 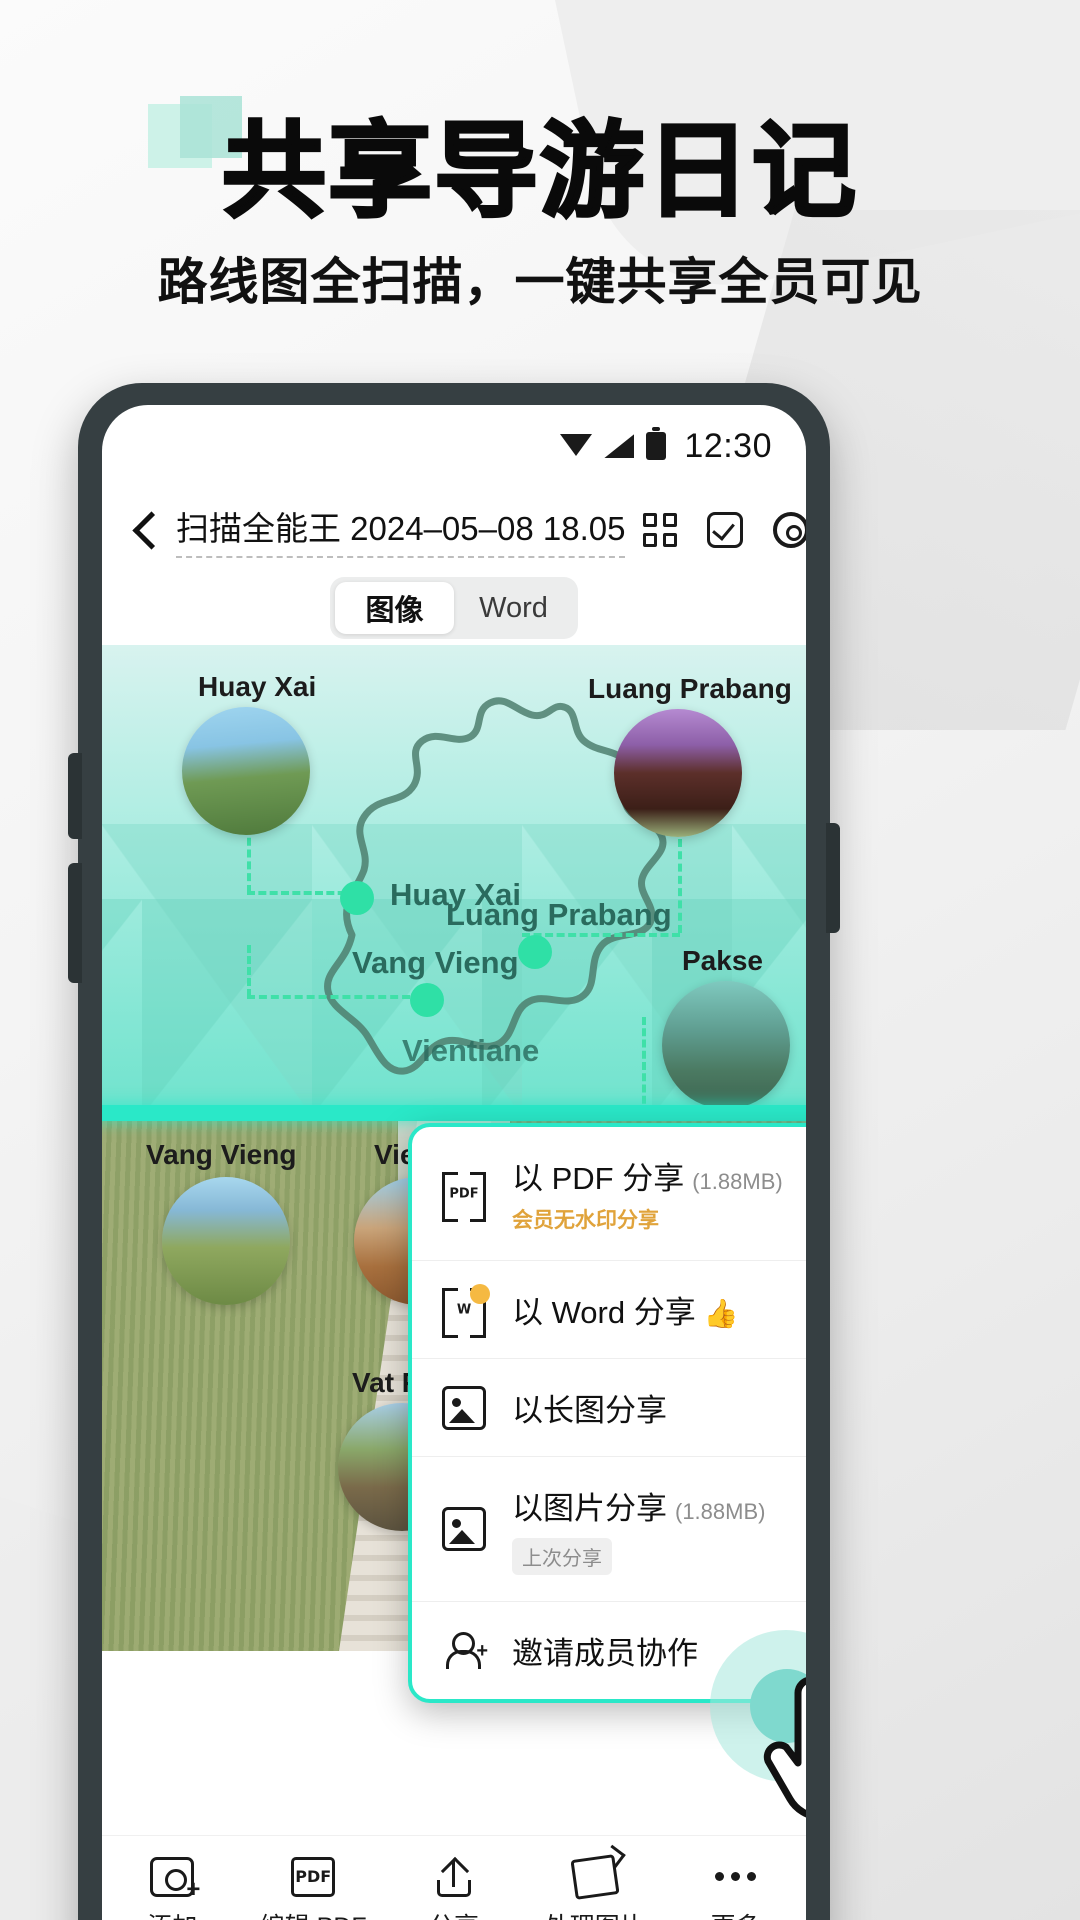 I want to click on bottom-toolbar: 添加 PDF 编辑 PDF 分享 处理图片 更多, so click(x=454, y=1877).